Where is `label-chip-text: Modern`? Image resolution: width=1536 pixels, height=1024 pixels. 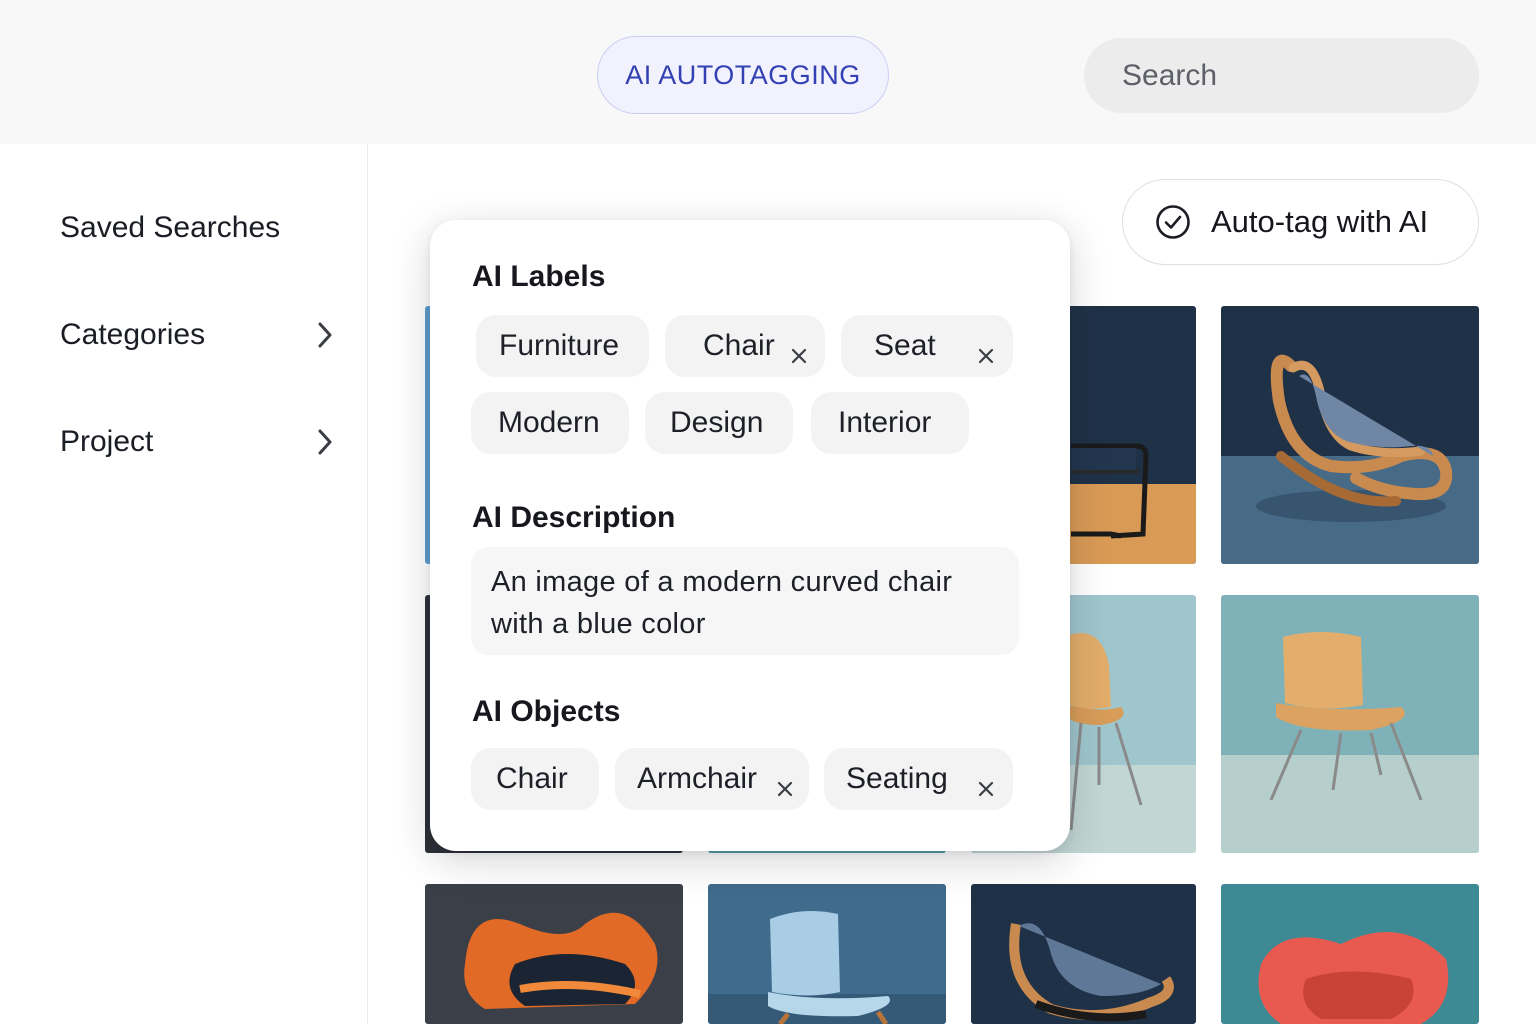 label-chip-text: Modern is located at coordinates (549, 422).